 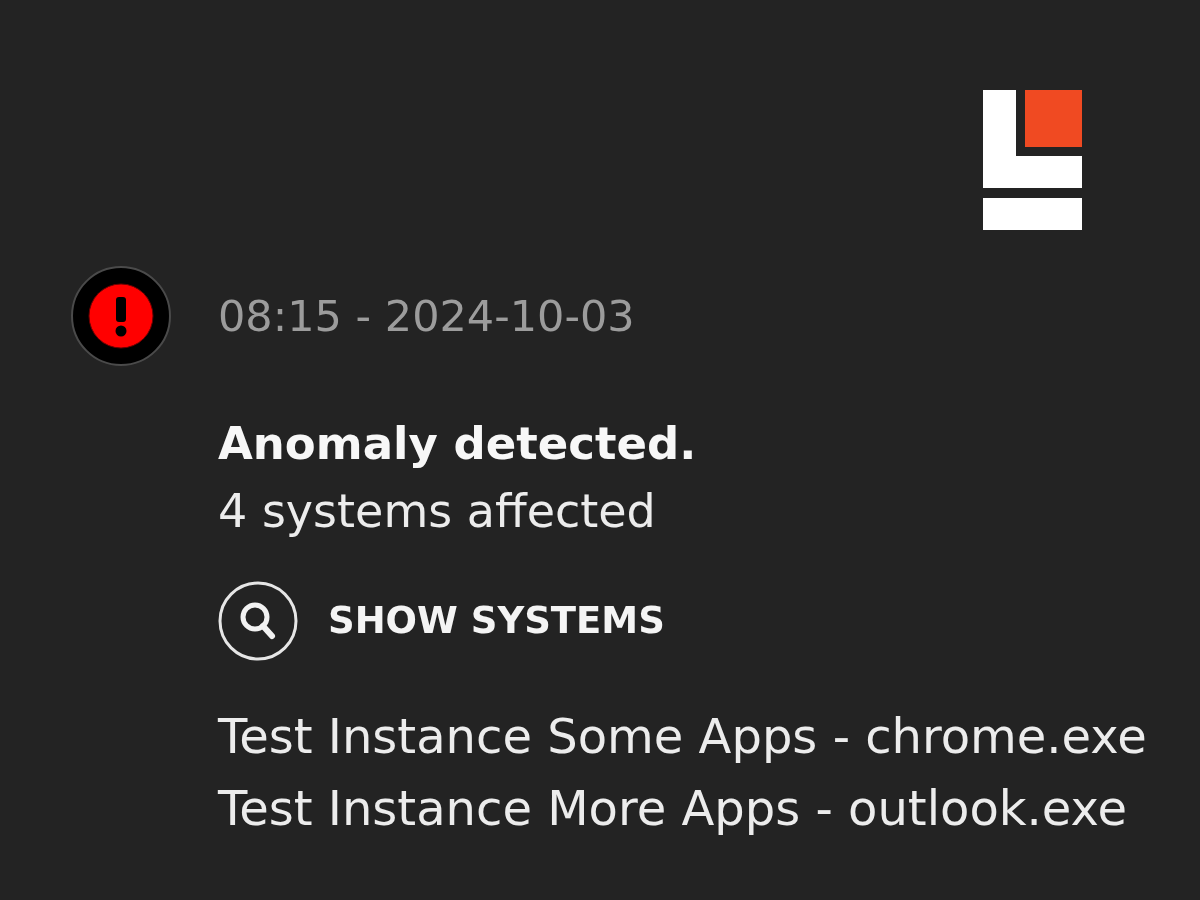 What do you see at coordinates (441, 621) in the screenshot?
I see `show-systems-button: SHOW SYSTEMS` at bounding box center [441, 621].